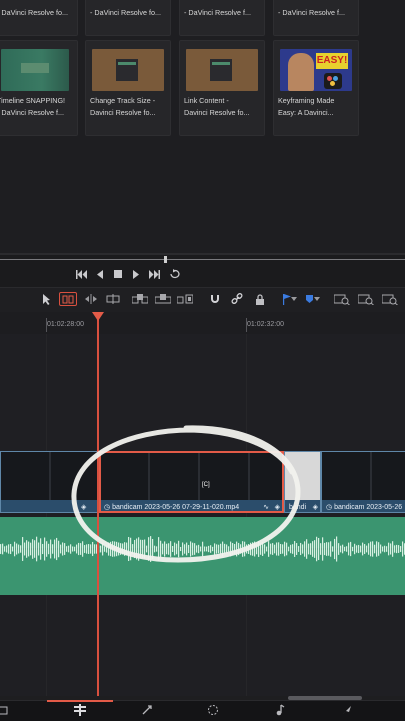  Describe the element at coordinates (317, 299) in the screenshot. I see `marker-dropdown-chevron-down-icon` at that location.